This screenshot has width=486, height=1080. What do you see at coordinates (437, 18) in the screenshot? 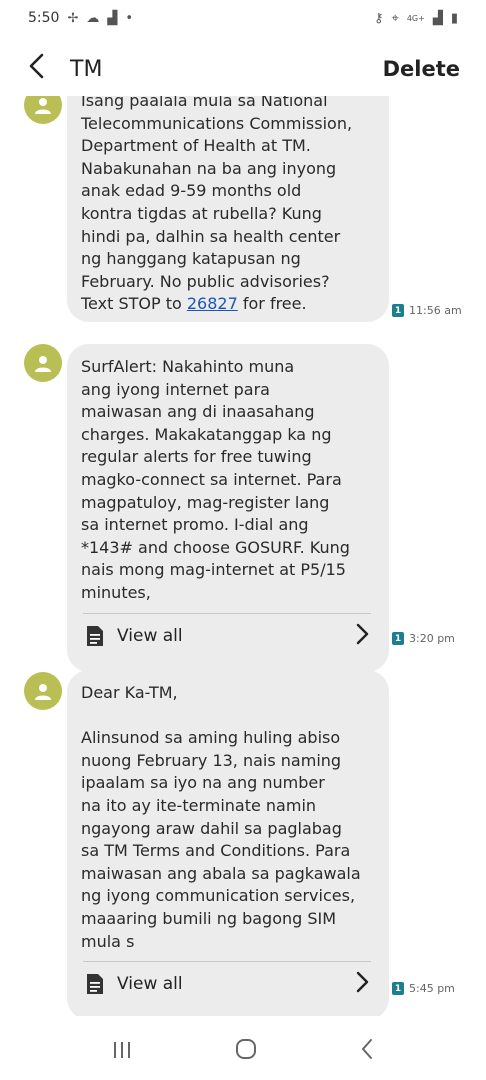
I see `cell-signal-icon: ▟` at bounding box center [437, 18].